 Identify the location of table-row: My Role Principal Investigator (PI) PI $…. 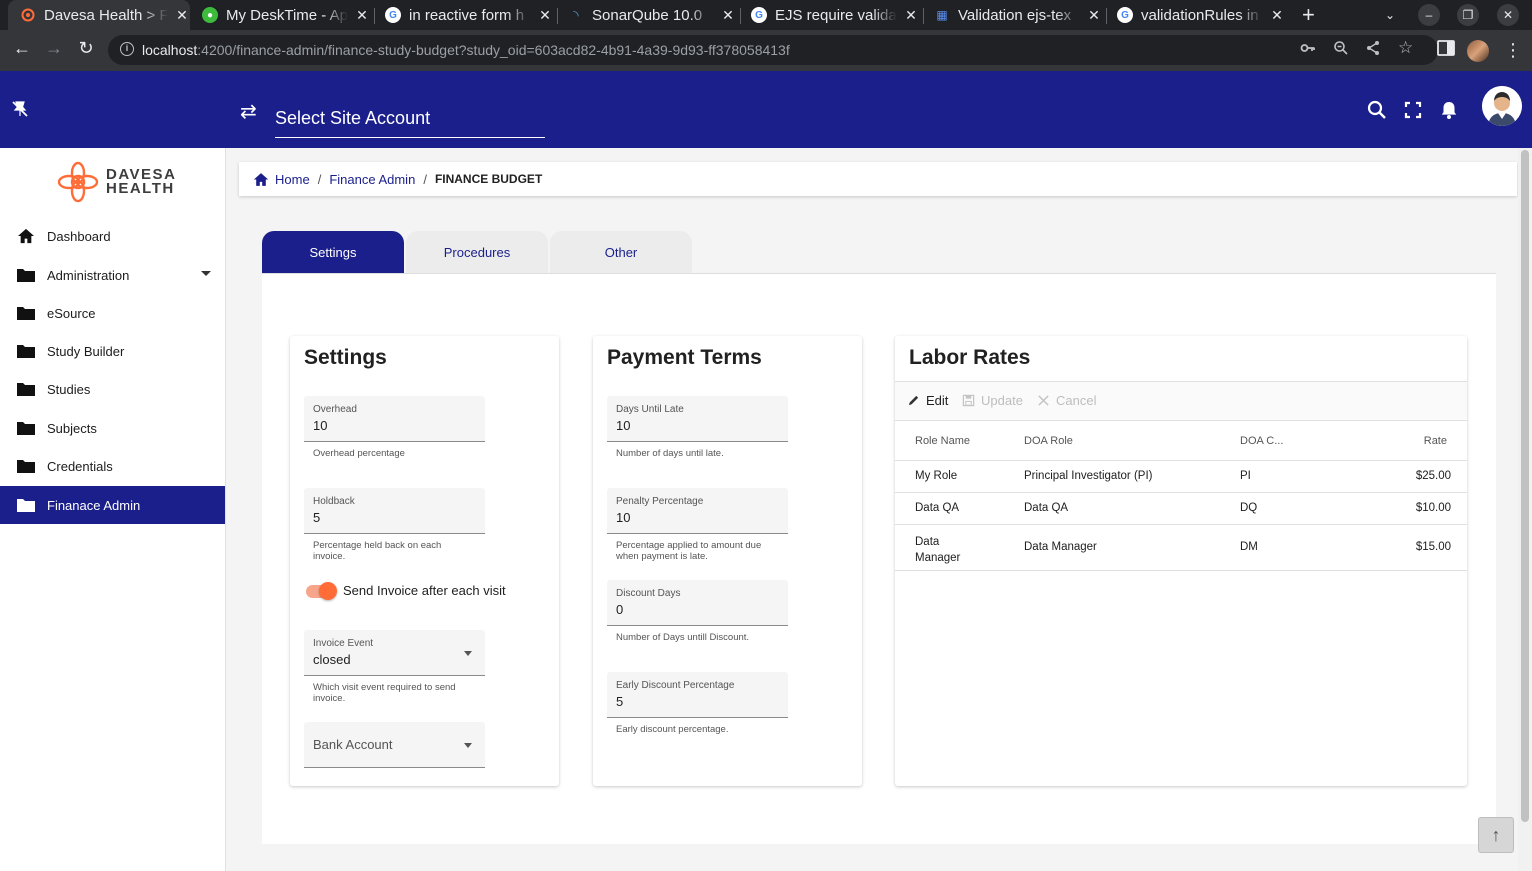
(1181, 477).